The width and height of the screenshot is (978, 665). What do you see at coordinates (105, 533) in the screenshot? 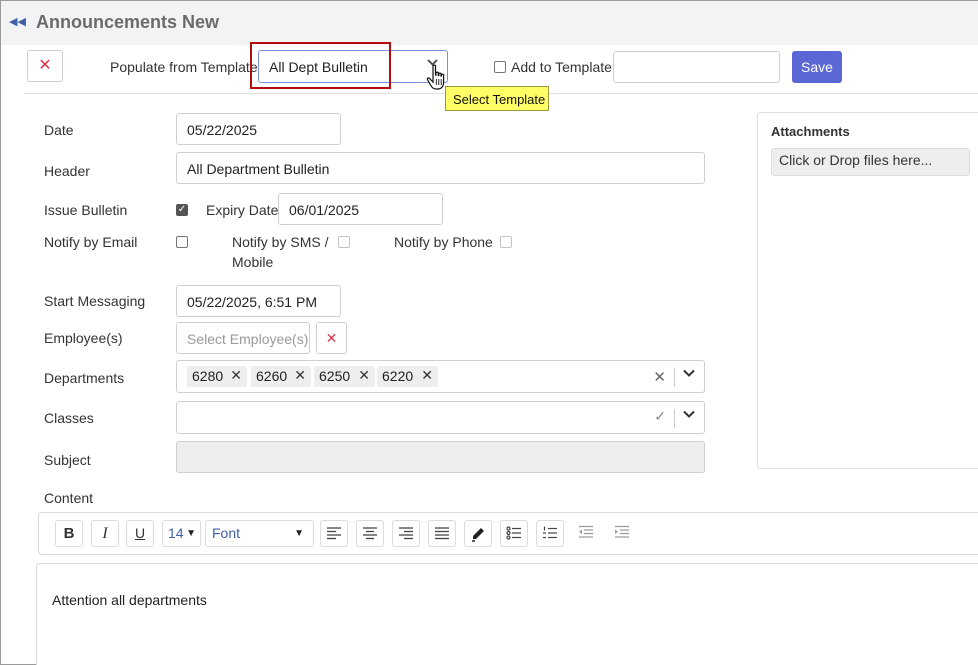
I see `italic-button: I` at bounding box center [105, 533].